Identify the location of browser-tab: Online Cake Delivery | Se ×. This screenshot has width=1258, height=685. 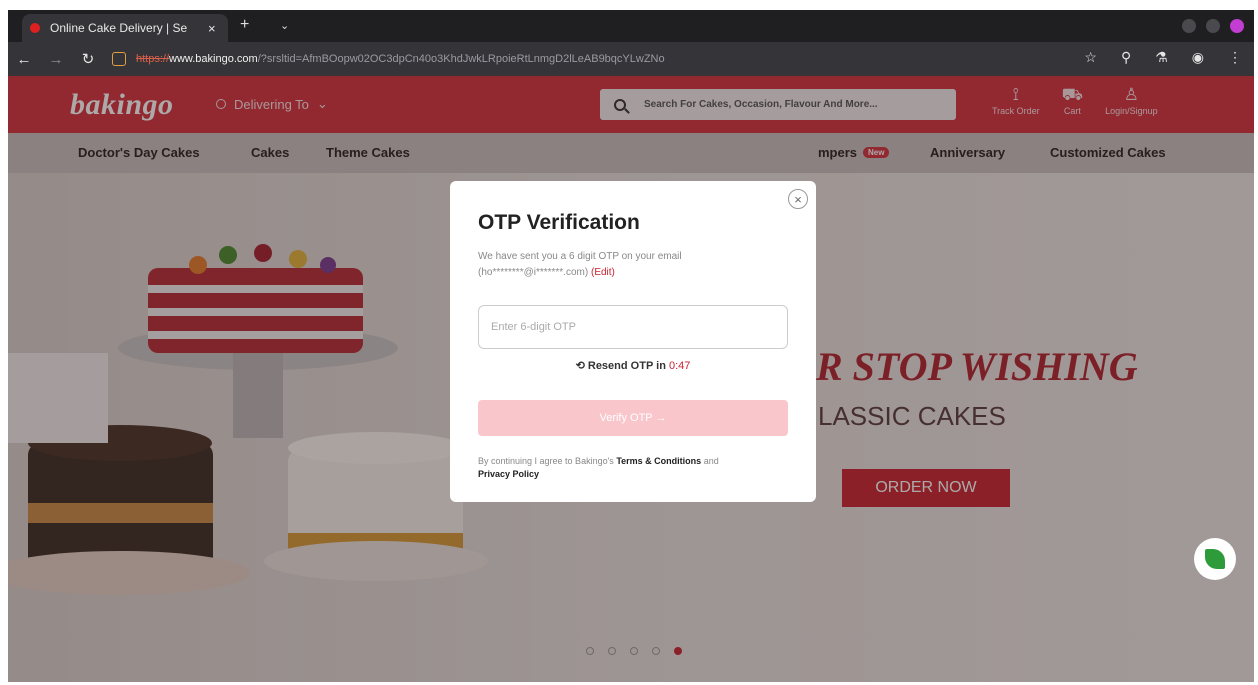
(125, 28).